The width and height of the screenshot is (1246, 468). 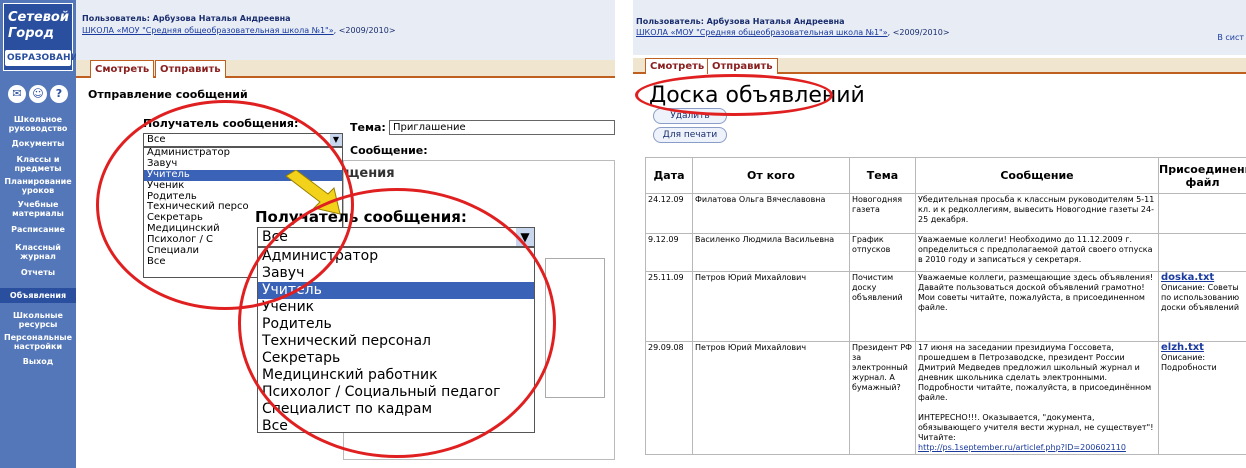 What do you see at coordinates (1202, 175) in the screenshot?
I see `col-file: Присоединенный файл` at bounding box center [1202, 175].